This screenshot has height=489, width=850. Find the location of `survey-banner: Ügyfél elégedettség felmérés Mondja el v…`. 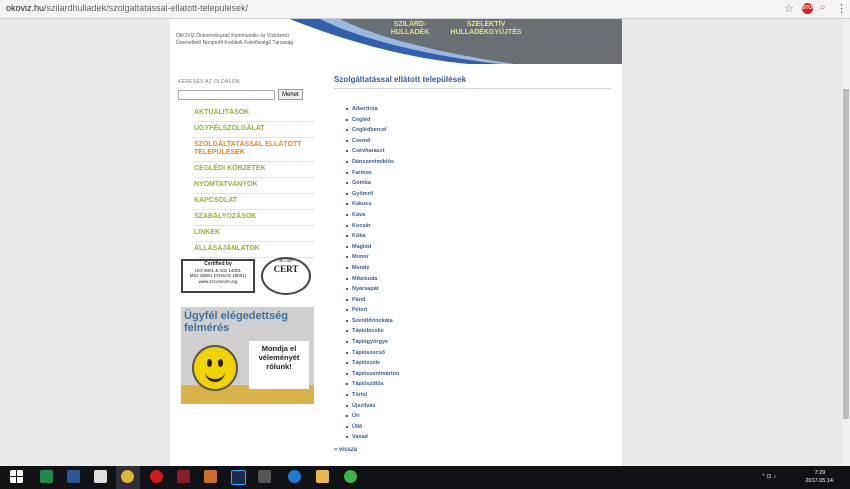

survey-banner: Ügyfél elégedettség felmérés Mondja el v… is located at coordinates (247, 355).